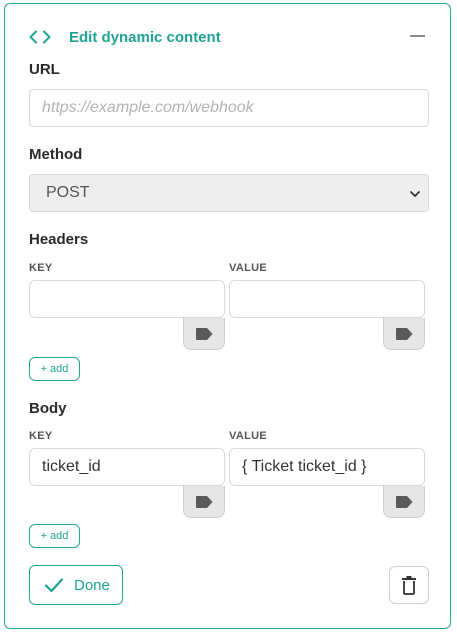  I want to click on panel-title: Edit dynamic content, so click(145, 37).